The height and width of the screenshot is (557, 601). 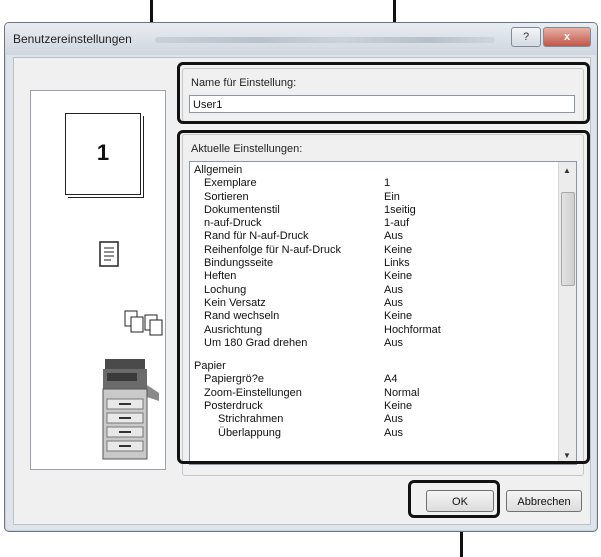 What do you see at coordinates (72, 39) in the screenshot?
I see `window-title: Benutzereinstellungen` at bounding box center [72, 39].